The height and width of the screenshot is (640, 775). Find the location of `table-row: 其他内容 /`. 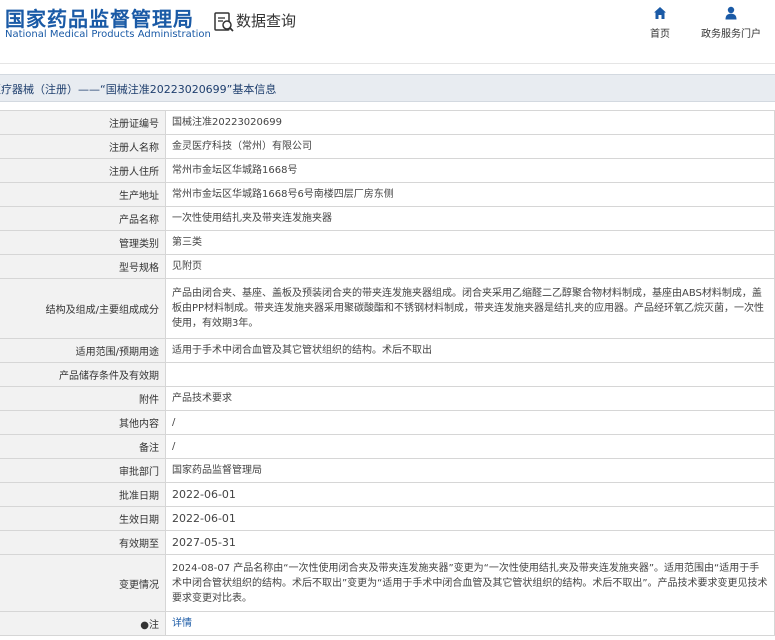

table-row: 其他内容 / is located at coordinates (387, 422).